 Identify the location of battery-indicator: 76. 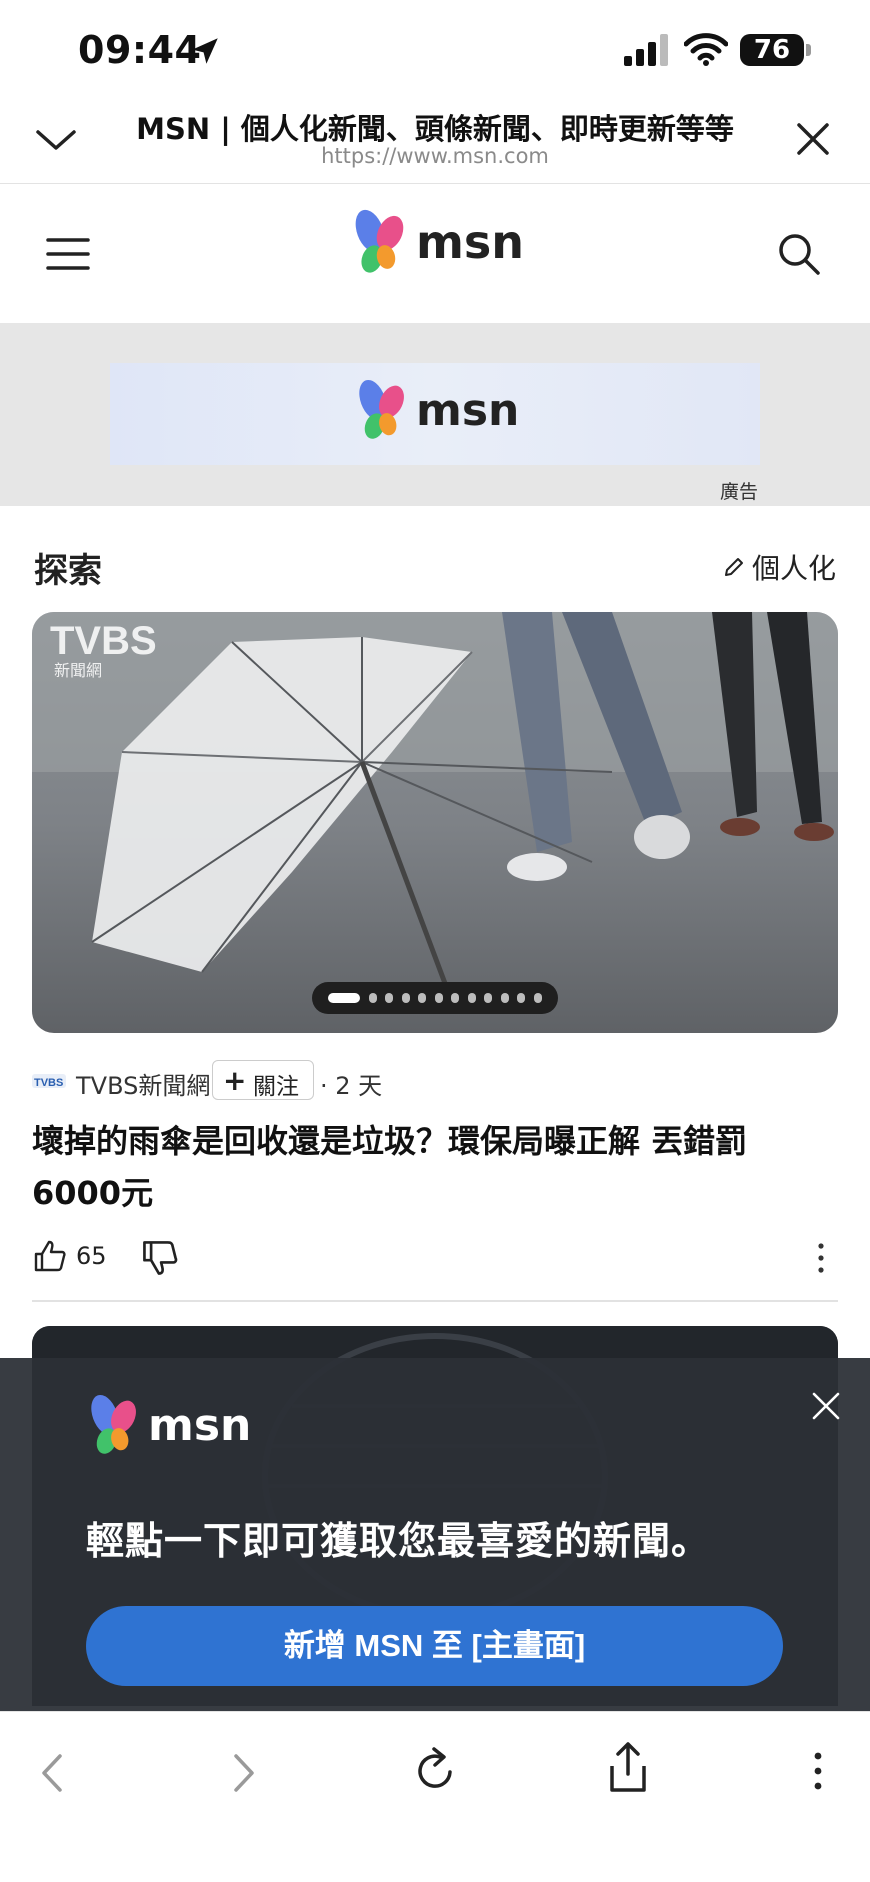
(772, 50).